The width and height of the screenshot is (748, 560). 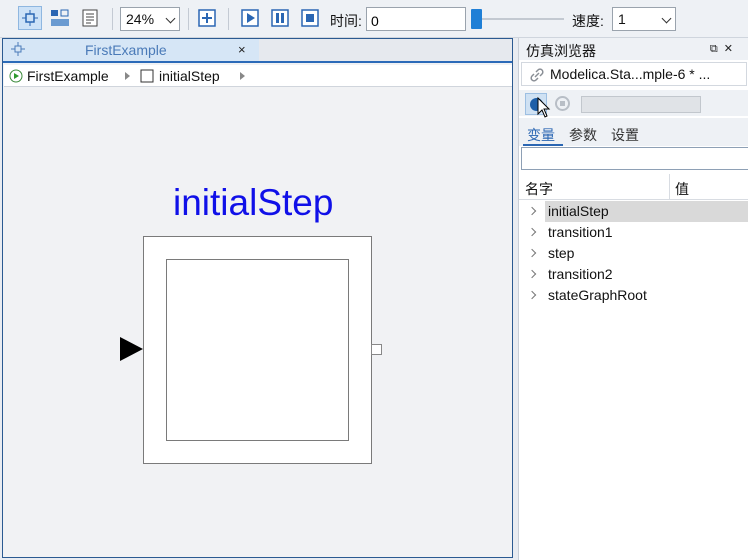 I want to click on component-name-label: initialStep, so click(x=253, y=202).